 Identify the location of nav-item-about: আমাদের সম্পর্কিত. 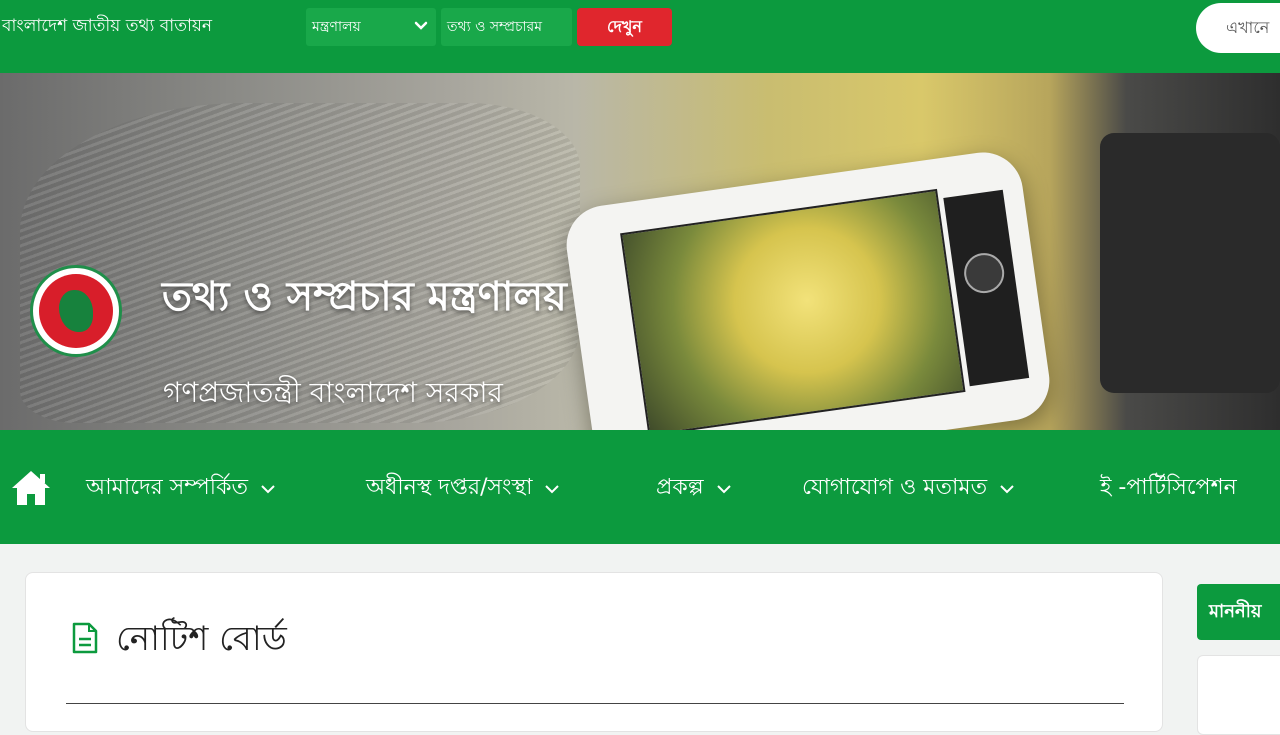
(181, 488).